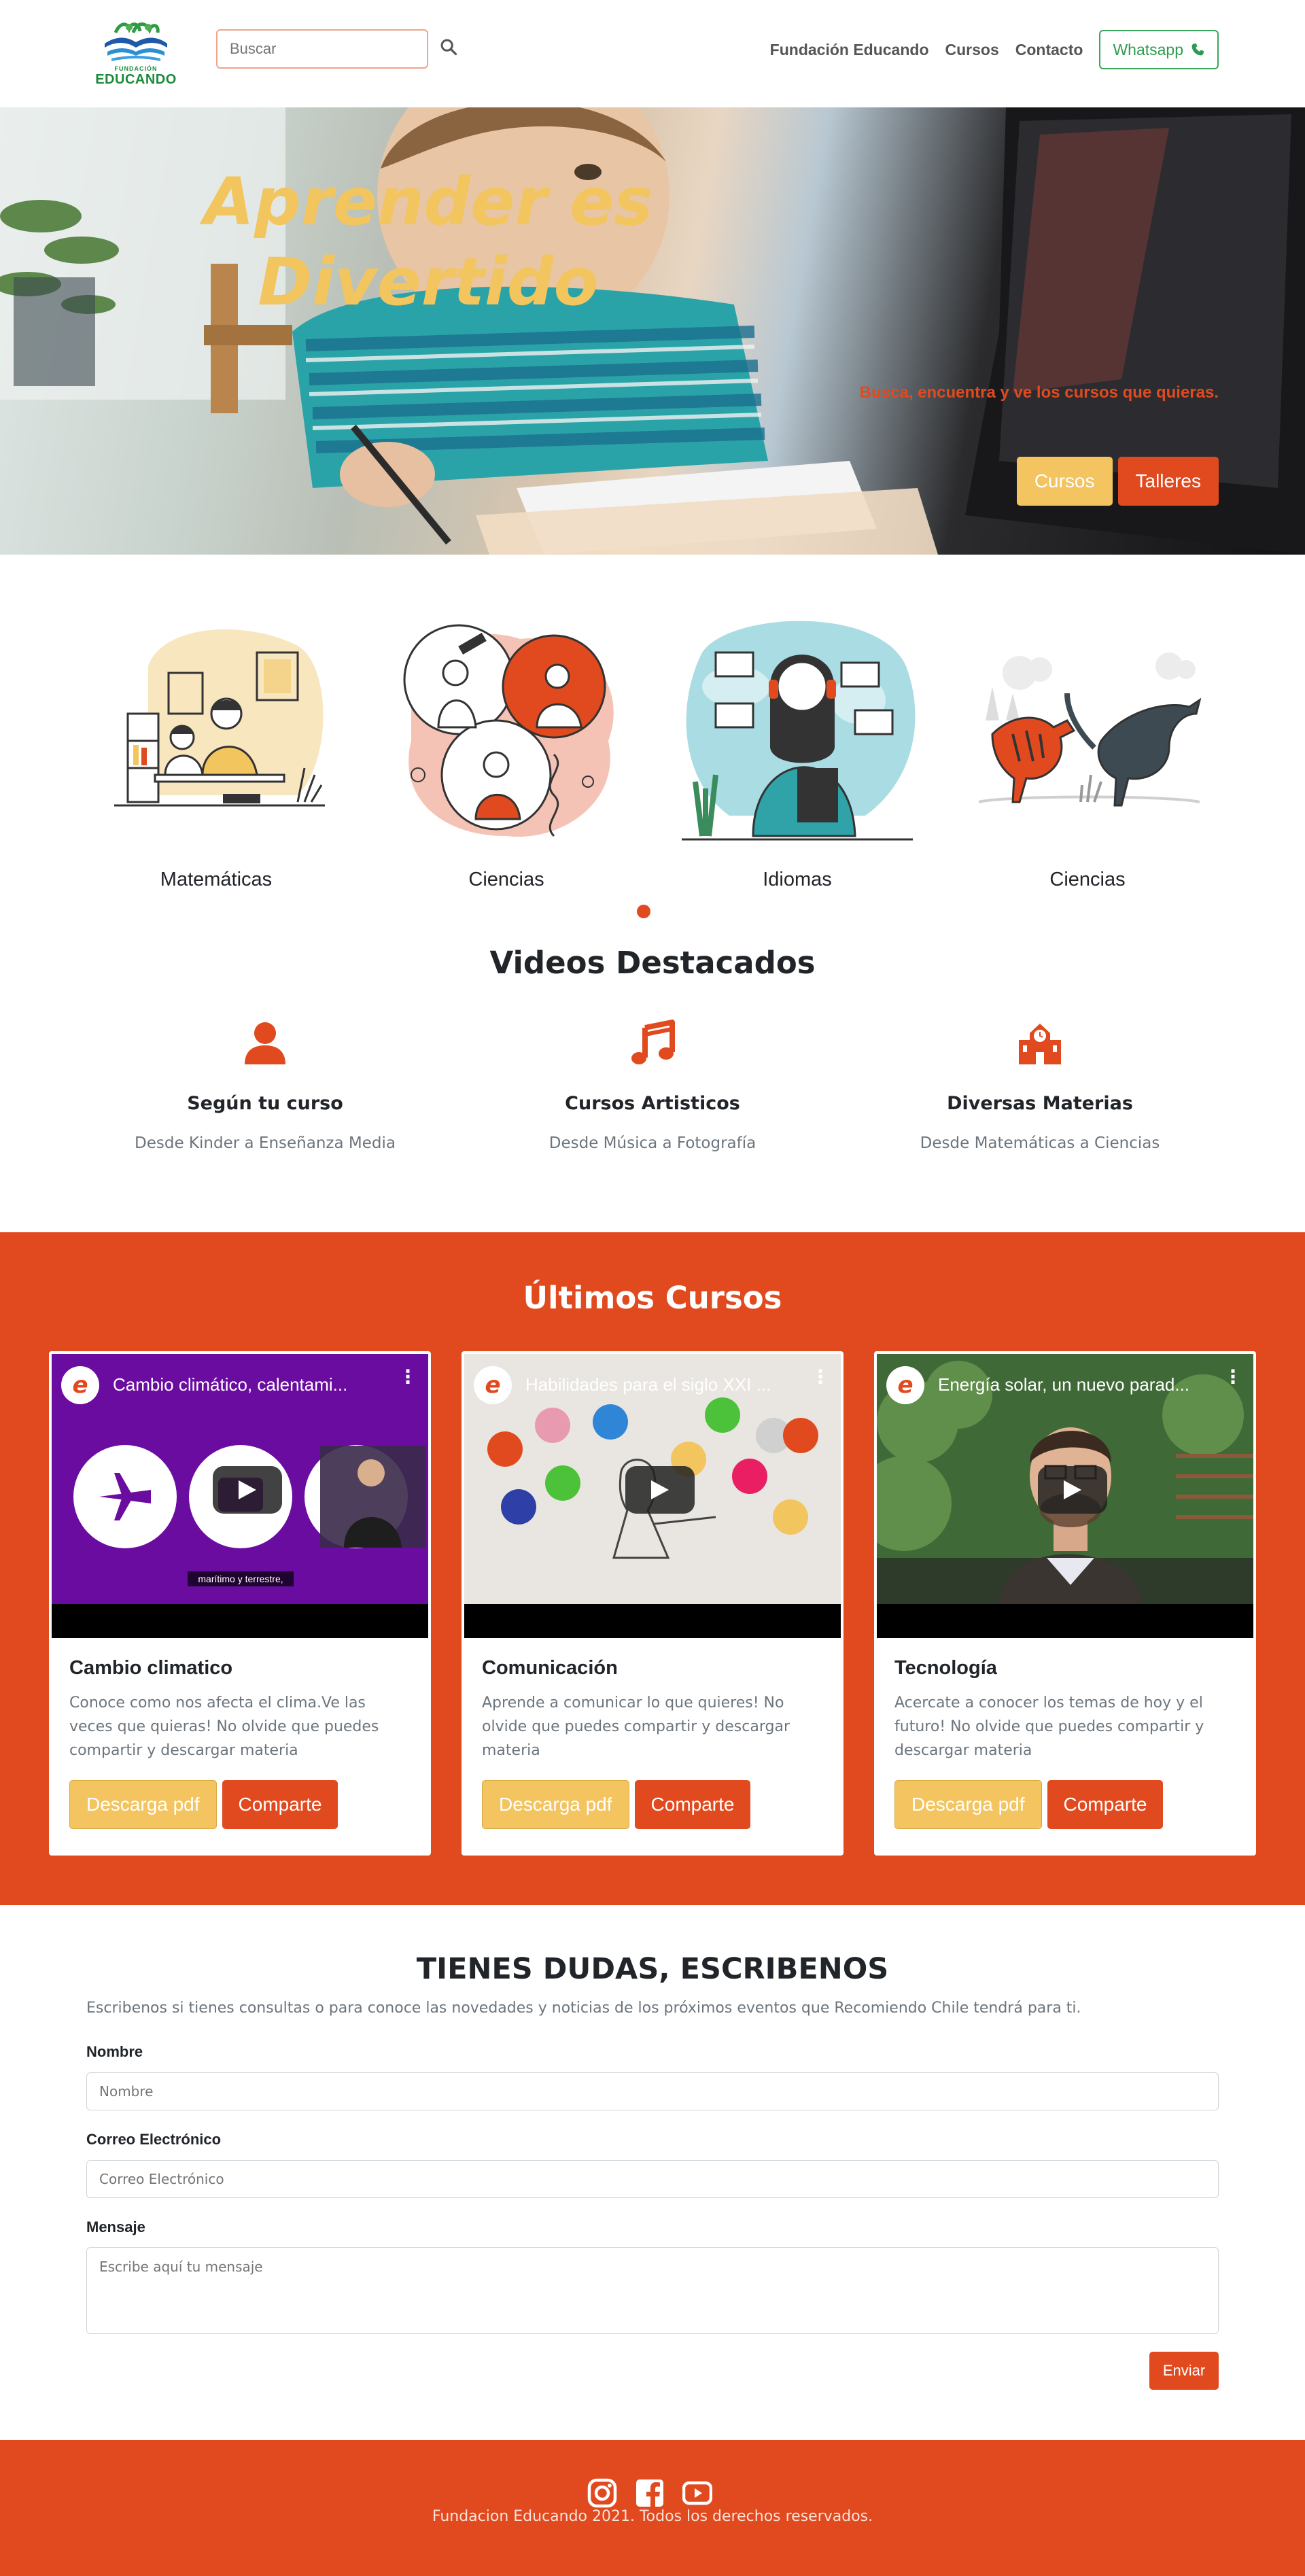 The image size is (1305, 2576). I want to click on science-illustration, so click(508, 730).